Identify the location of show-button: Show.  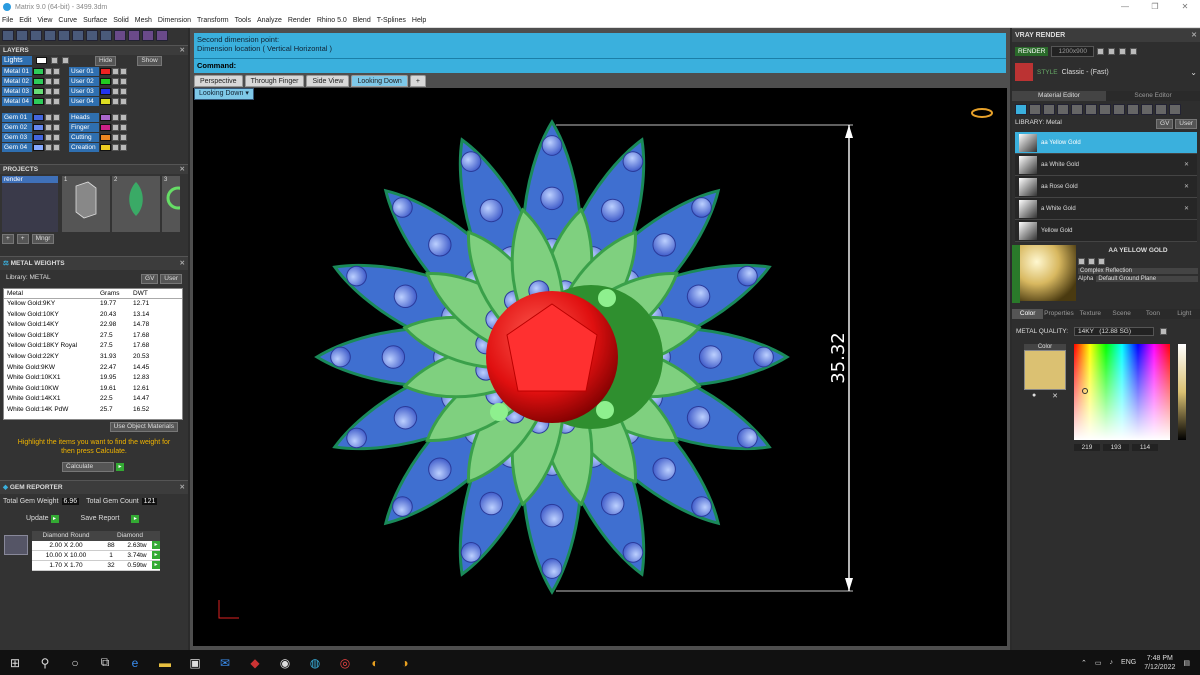
(149, 60).